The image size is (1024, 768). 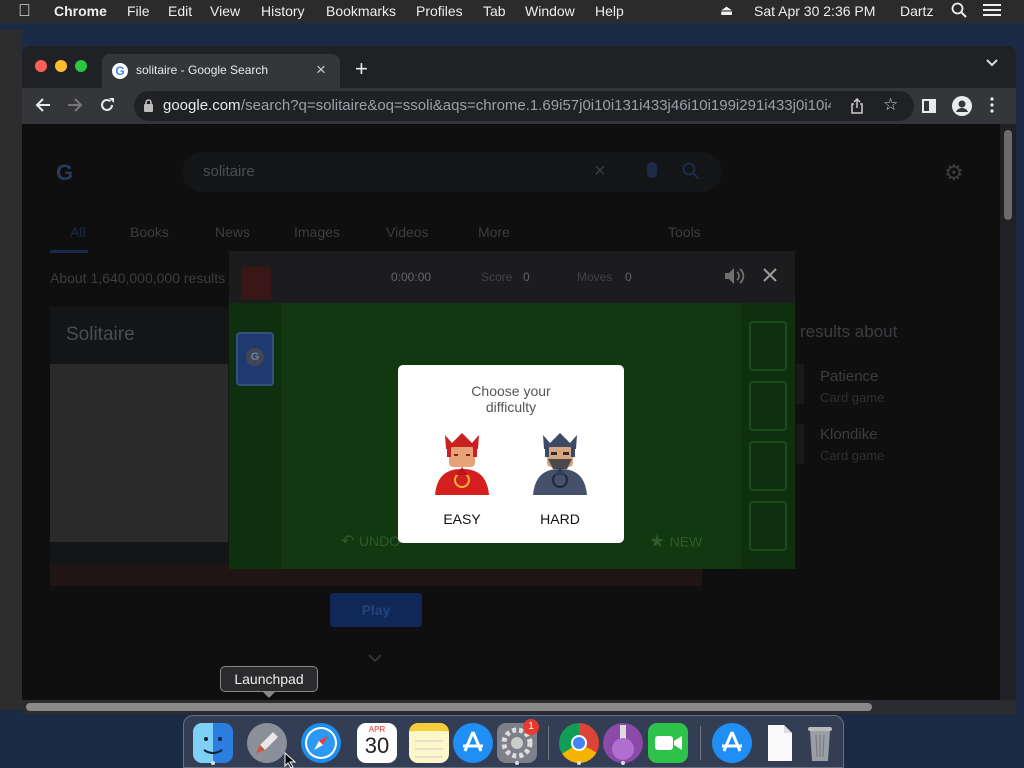 I want to click on reload-icon, so click(x=107, y=105).